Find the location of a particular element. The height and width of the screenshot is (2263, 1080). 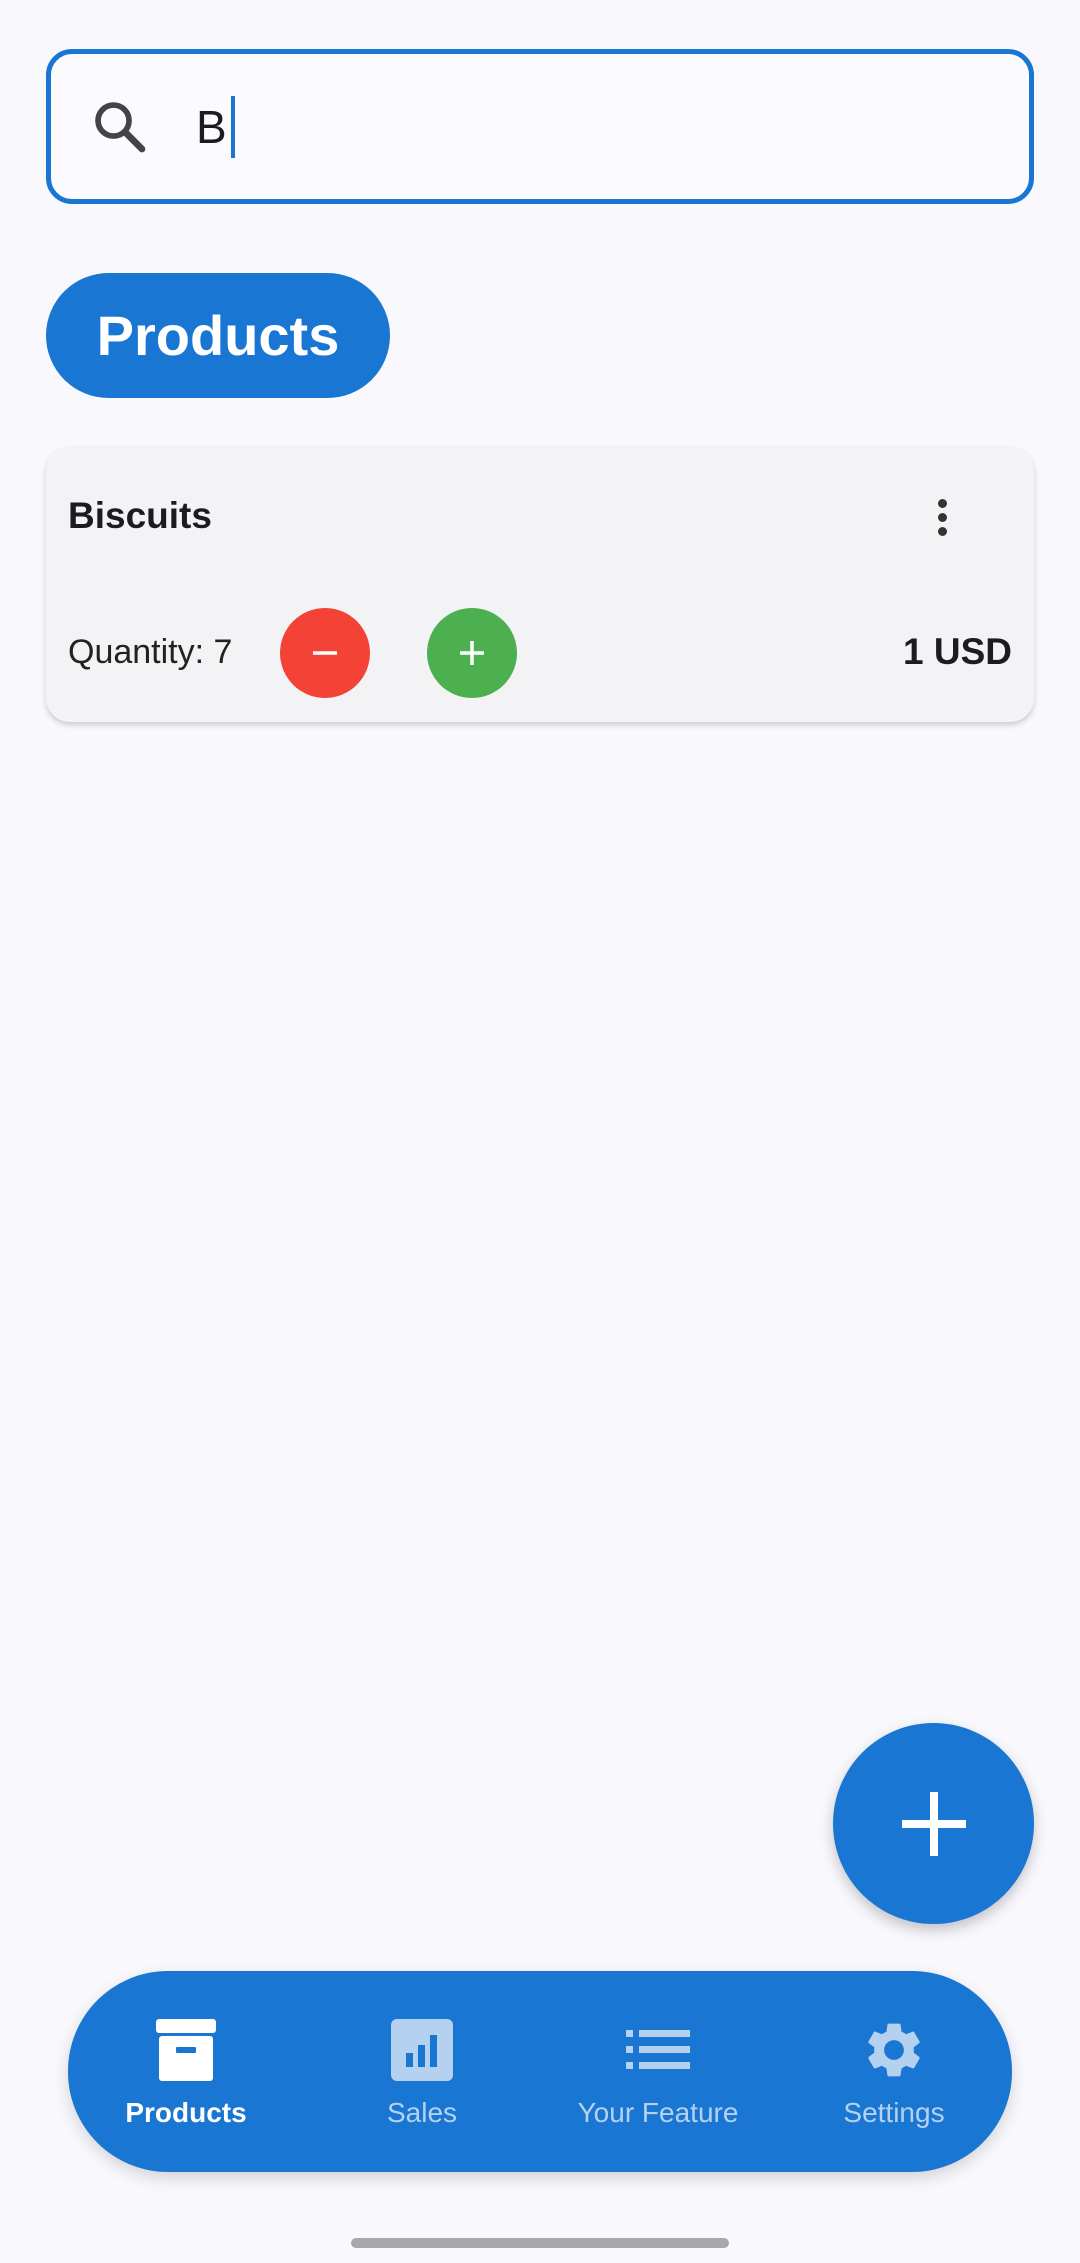

add-icon is located at coordinates (933, 1823).